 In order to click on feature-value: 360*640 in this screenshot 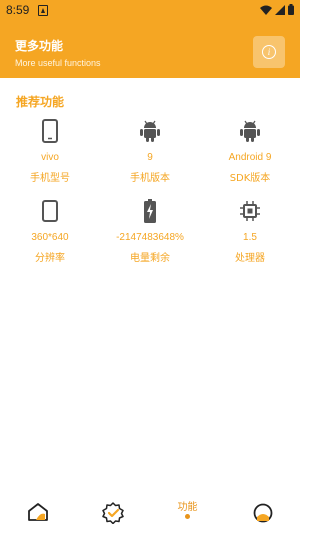, I will do `click(50, 237)`.